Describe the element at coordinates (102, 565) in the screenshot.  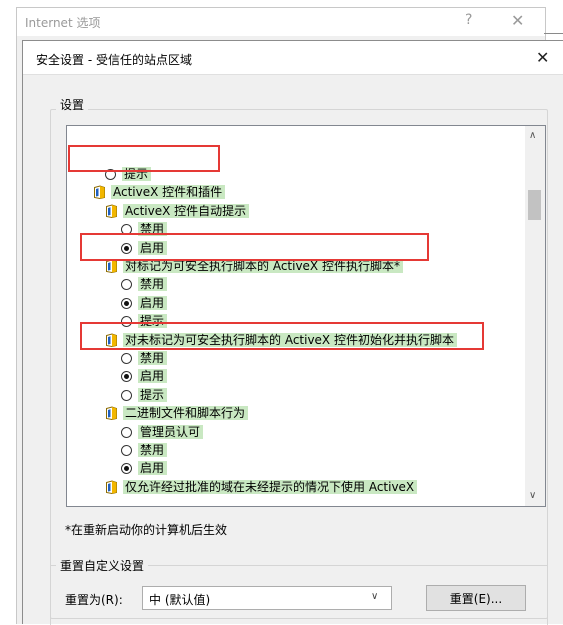
I see `reset-group-label: 重置自定义设置` at that location.